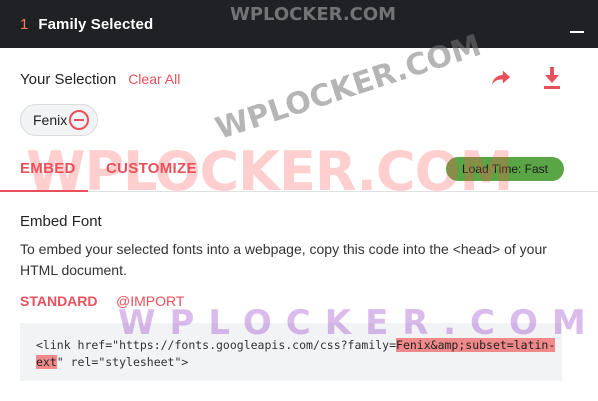 The width and height of the screenshot is (598, 401). I want to click on remove-circle-icon, so click(79, 120).